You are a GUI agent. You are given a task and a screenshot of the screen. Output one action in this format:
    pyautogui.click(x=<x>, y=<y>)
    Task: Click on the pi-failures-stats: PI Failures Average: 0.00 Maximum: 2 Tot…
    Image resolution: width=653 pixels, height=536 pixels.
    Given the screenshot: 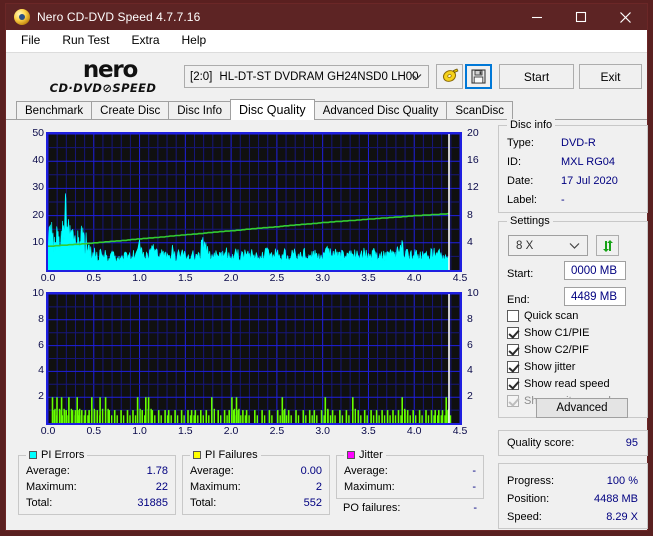 What is the action you would take?
    pyautogui.click(x=256, y=482)
    